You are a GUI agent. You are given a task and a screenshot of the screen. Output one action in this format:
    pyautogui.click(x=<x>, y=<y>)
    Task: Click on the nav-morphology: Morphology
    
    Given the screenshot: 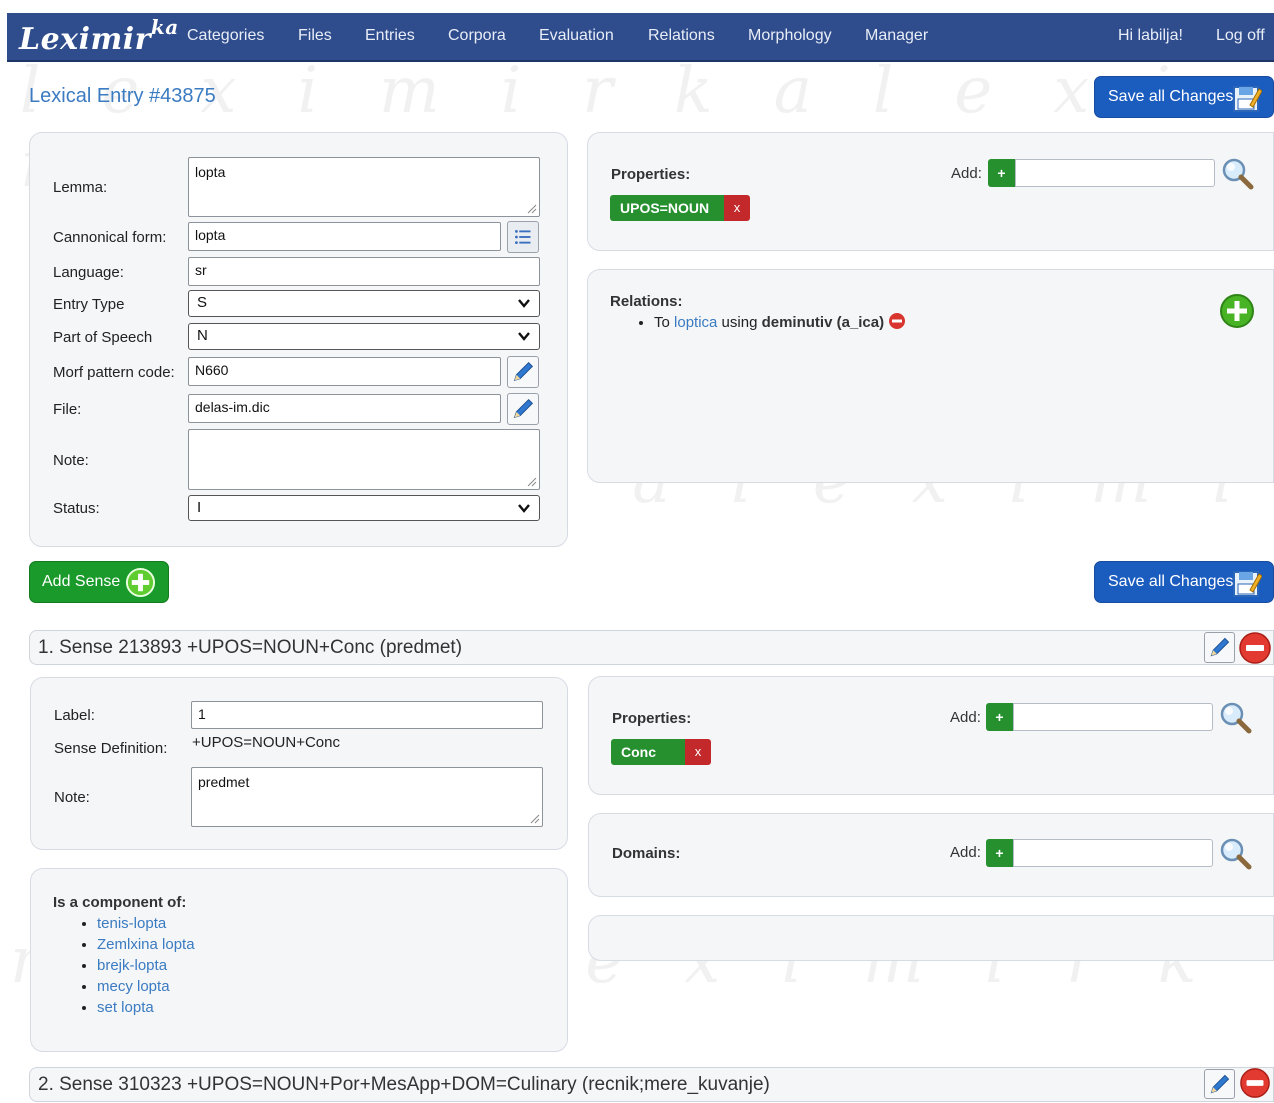 What is the action you would take?
    pyautogui.click(x=790, y=36)
    